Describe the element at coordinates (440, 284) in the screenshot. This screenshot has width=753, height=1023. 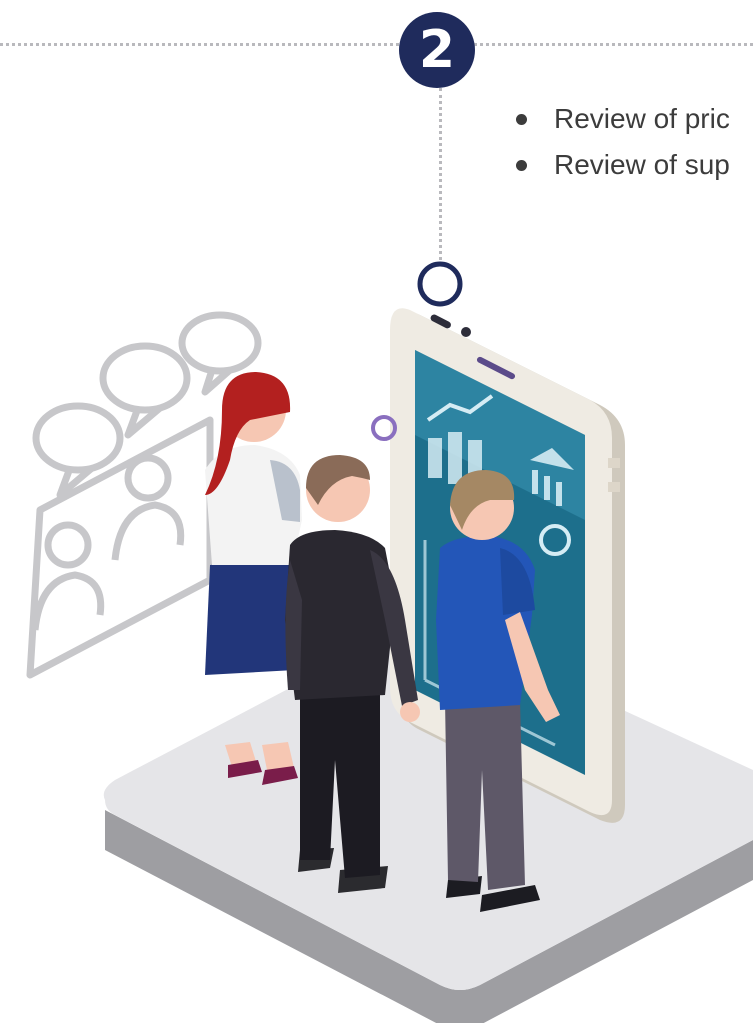
I see `connector-ring` at that location.